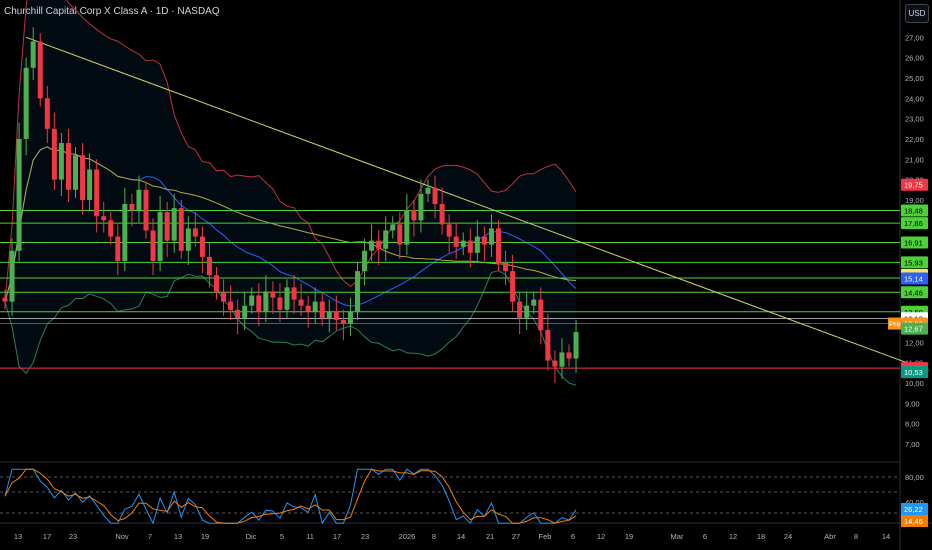 Image resolution: width=932 pixels, height=550 pixels. Describe the element at coordinates (912, 403) in the screenshot. I see `price-tick-label: 9,00` at that location.